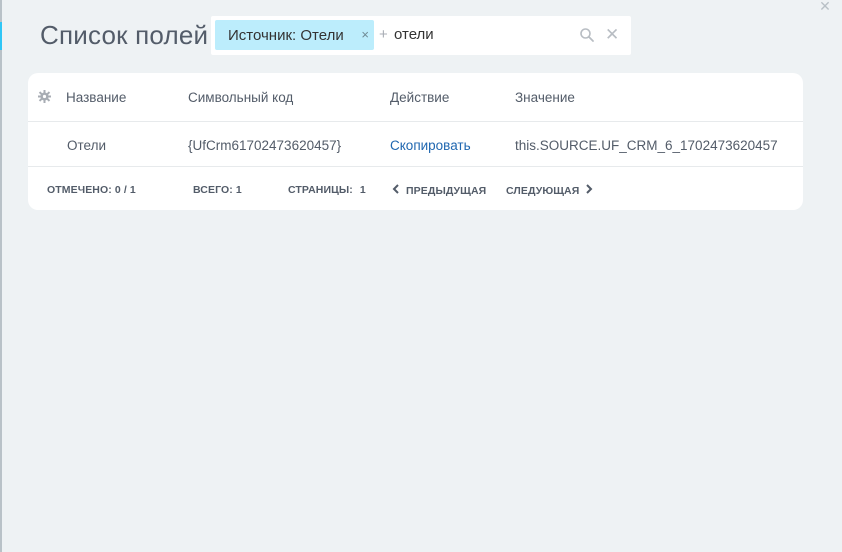 The image size is (842, 552). Describe the element at coordinates (125, 190) in the screenshot. I see `checked-value: 0 / 1` at that location.